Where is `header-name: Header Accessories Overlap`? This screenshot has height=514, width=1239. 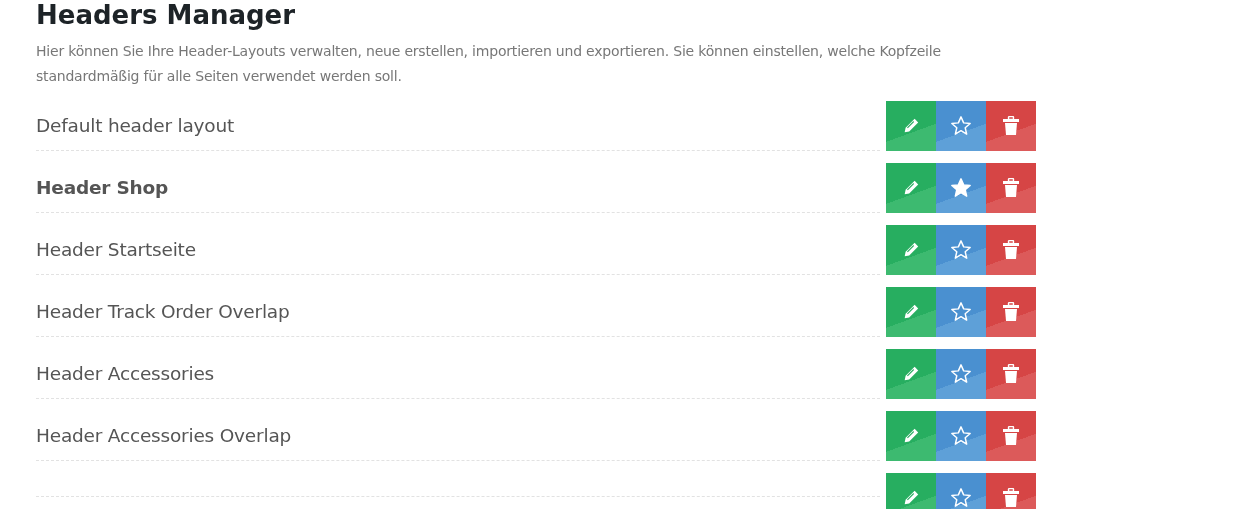 header-name: Header Accessories Overlap is located at coordinates (164, 435).